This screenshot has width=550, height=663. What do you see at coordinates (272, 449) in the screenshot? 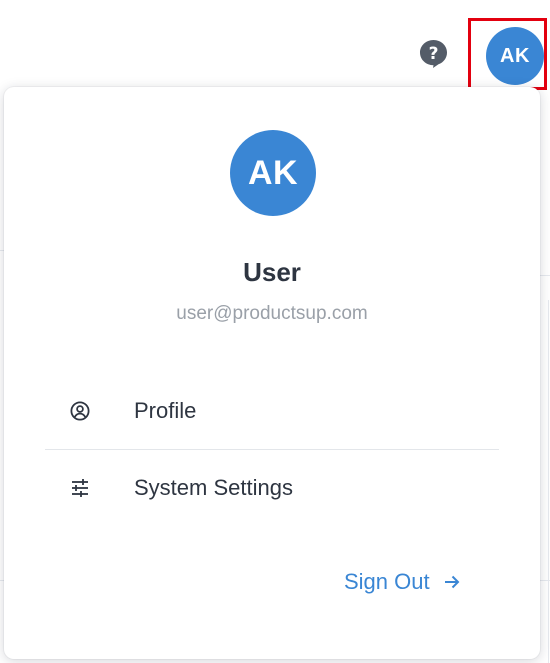
I see `menu-divider` at bounding box center [272, 449].